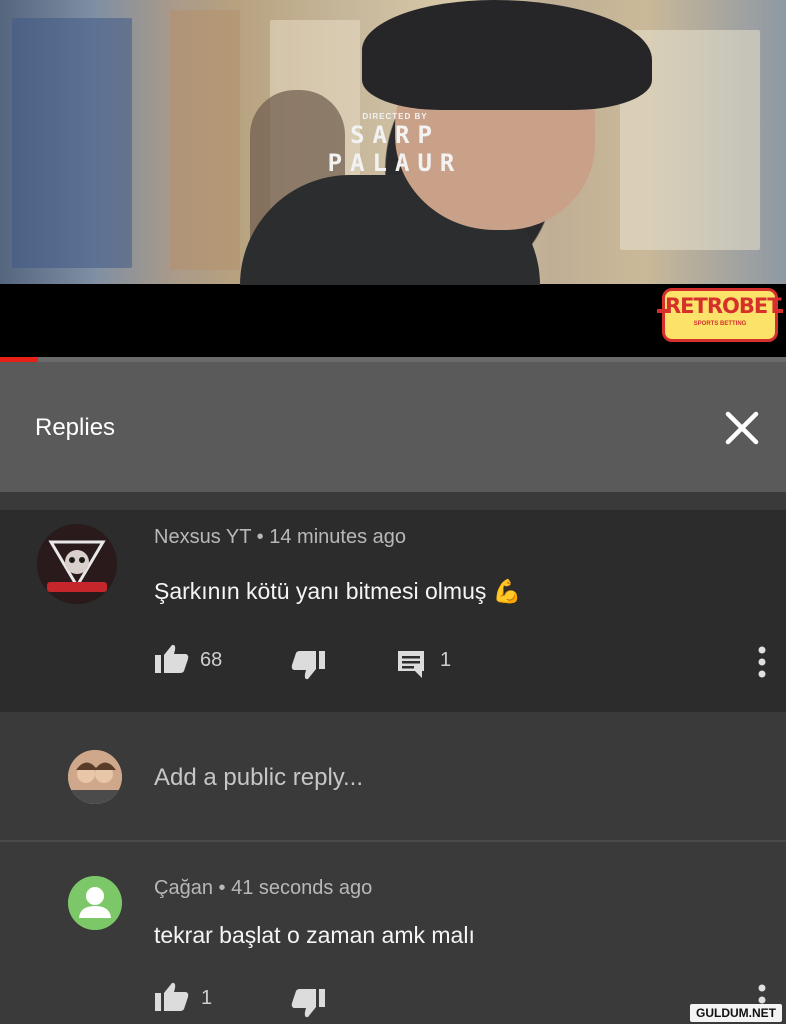  I want to click on flexed-biceps-emoji: 💪, so click(507, 591).